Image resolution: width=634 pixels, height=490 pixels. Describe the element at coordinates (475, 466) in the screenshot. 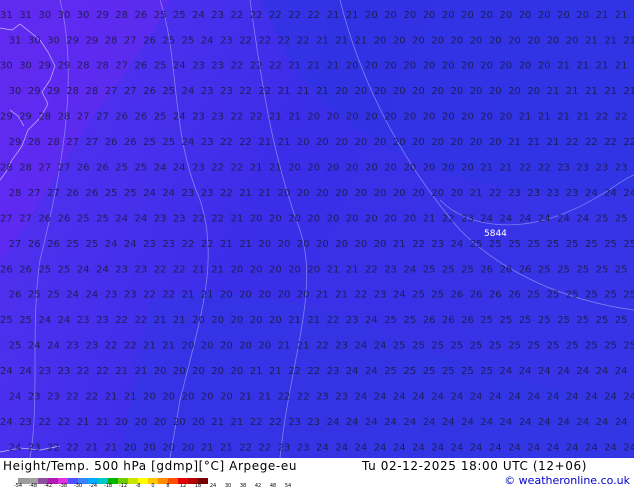

I see `valid-time: Tu 02-12-2025 18:00 UTC (12+06)` at that location.